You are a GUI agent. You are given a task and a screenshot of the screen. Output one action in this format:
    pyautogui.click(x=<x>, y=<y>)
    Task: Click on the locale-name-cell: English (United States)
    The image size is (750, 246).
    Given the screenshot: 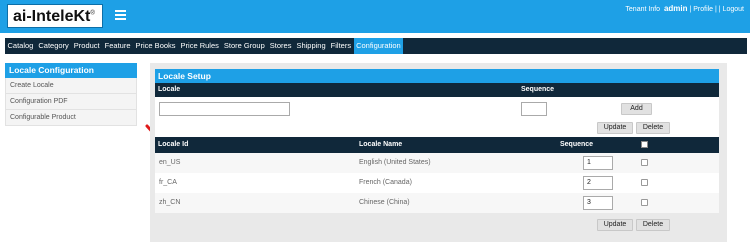 What is the action you would take?
    pyautogui.click(x=395, y=162)
    